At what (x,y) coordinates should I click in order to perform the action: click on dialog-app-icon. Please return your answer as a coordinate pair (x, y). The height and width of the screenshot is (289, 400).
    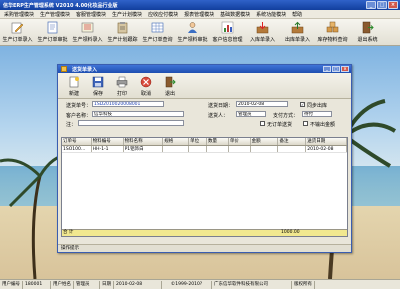
    Looking at the image, I should click on (64, 69).